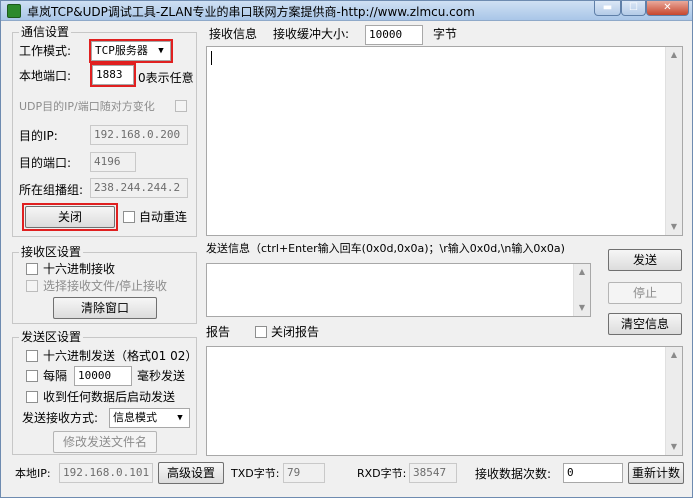 The width and height of the screenshot is (693, 498). What do you see at coordinates (166, 78) in the screenshot?
I see `port-hint: 0表示任意` at bounding box center [166, 78].